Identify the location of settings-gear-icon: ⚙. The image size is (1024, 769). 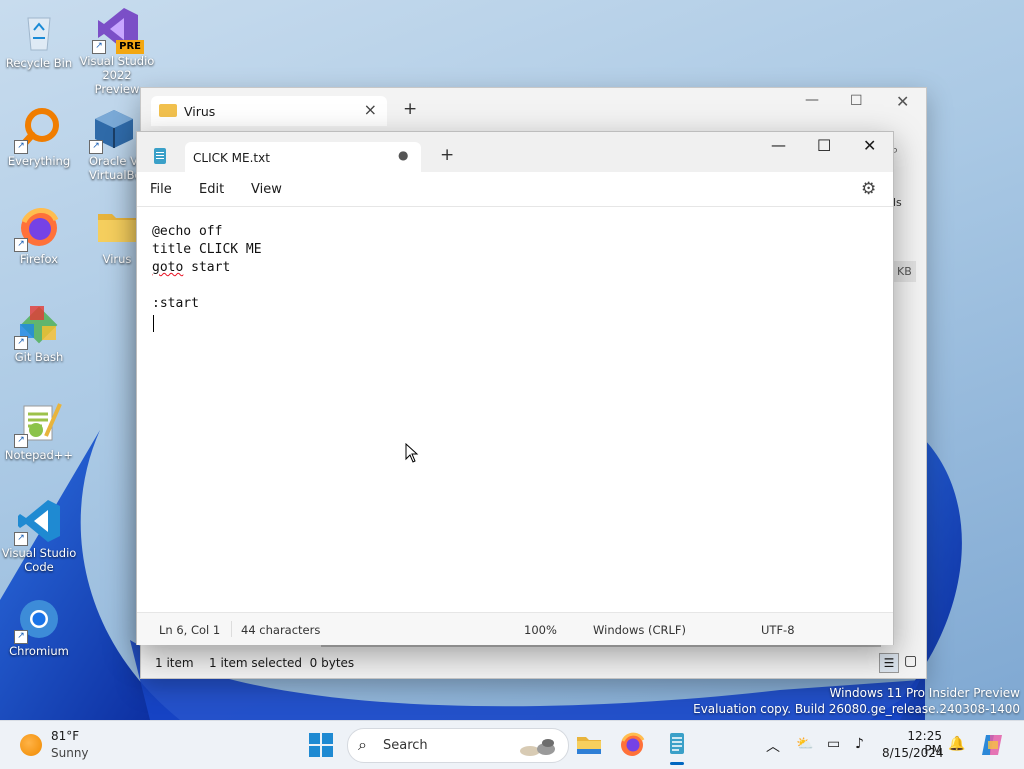
(868, 189).